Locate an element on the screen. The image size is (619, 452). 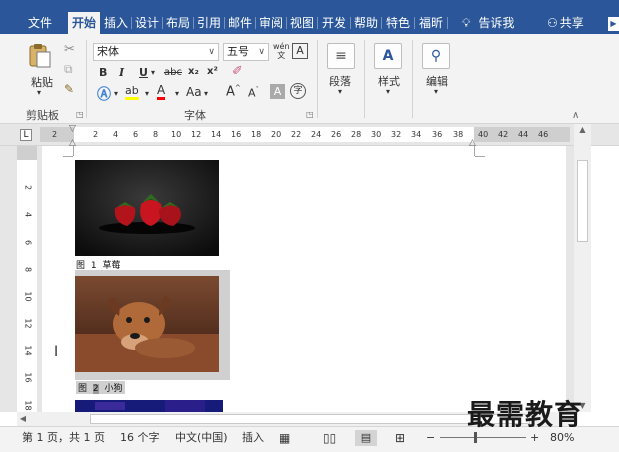
scroll-left-icon: ◀ is located at coordinates (23, 419).